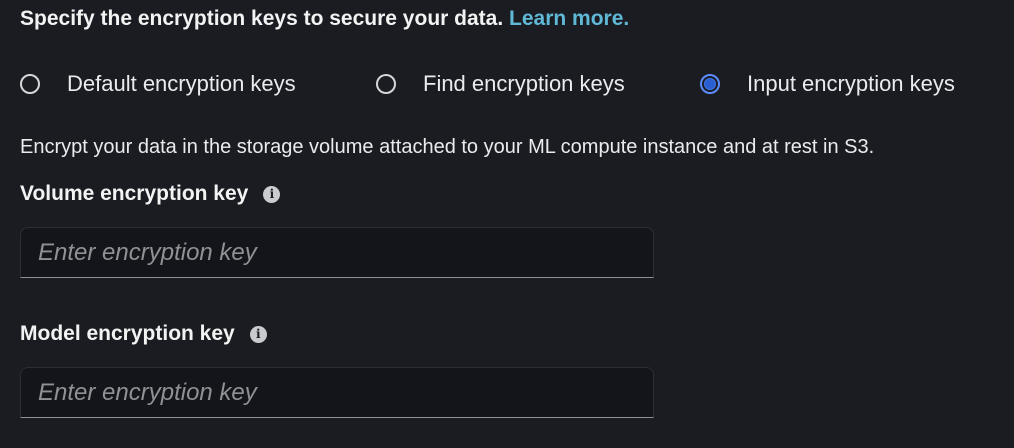  I want to click on radio-input-encryption-keys: Input encryption keys, so click(827, 84).